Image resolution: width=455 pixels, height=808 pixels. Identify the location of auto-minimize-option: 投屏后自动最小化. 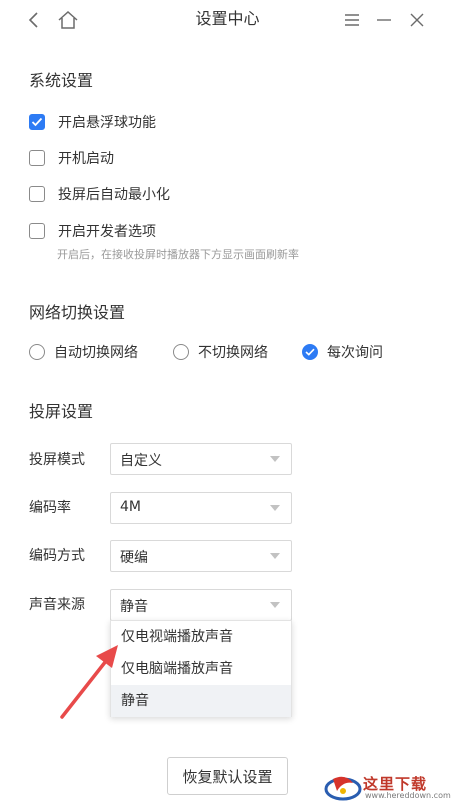
(99, 194).